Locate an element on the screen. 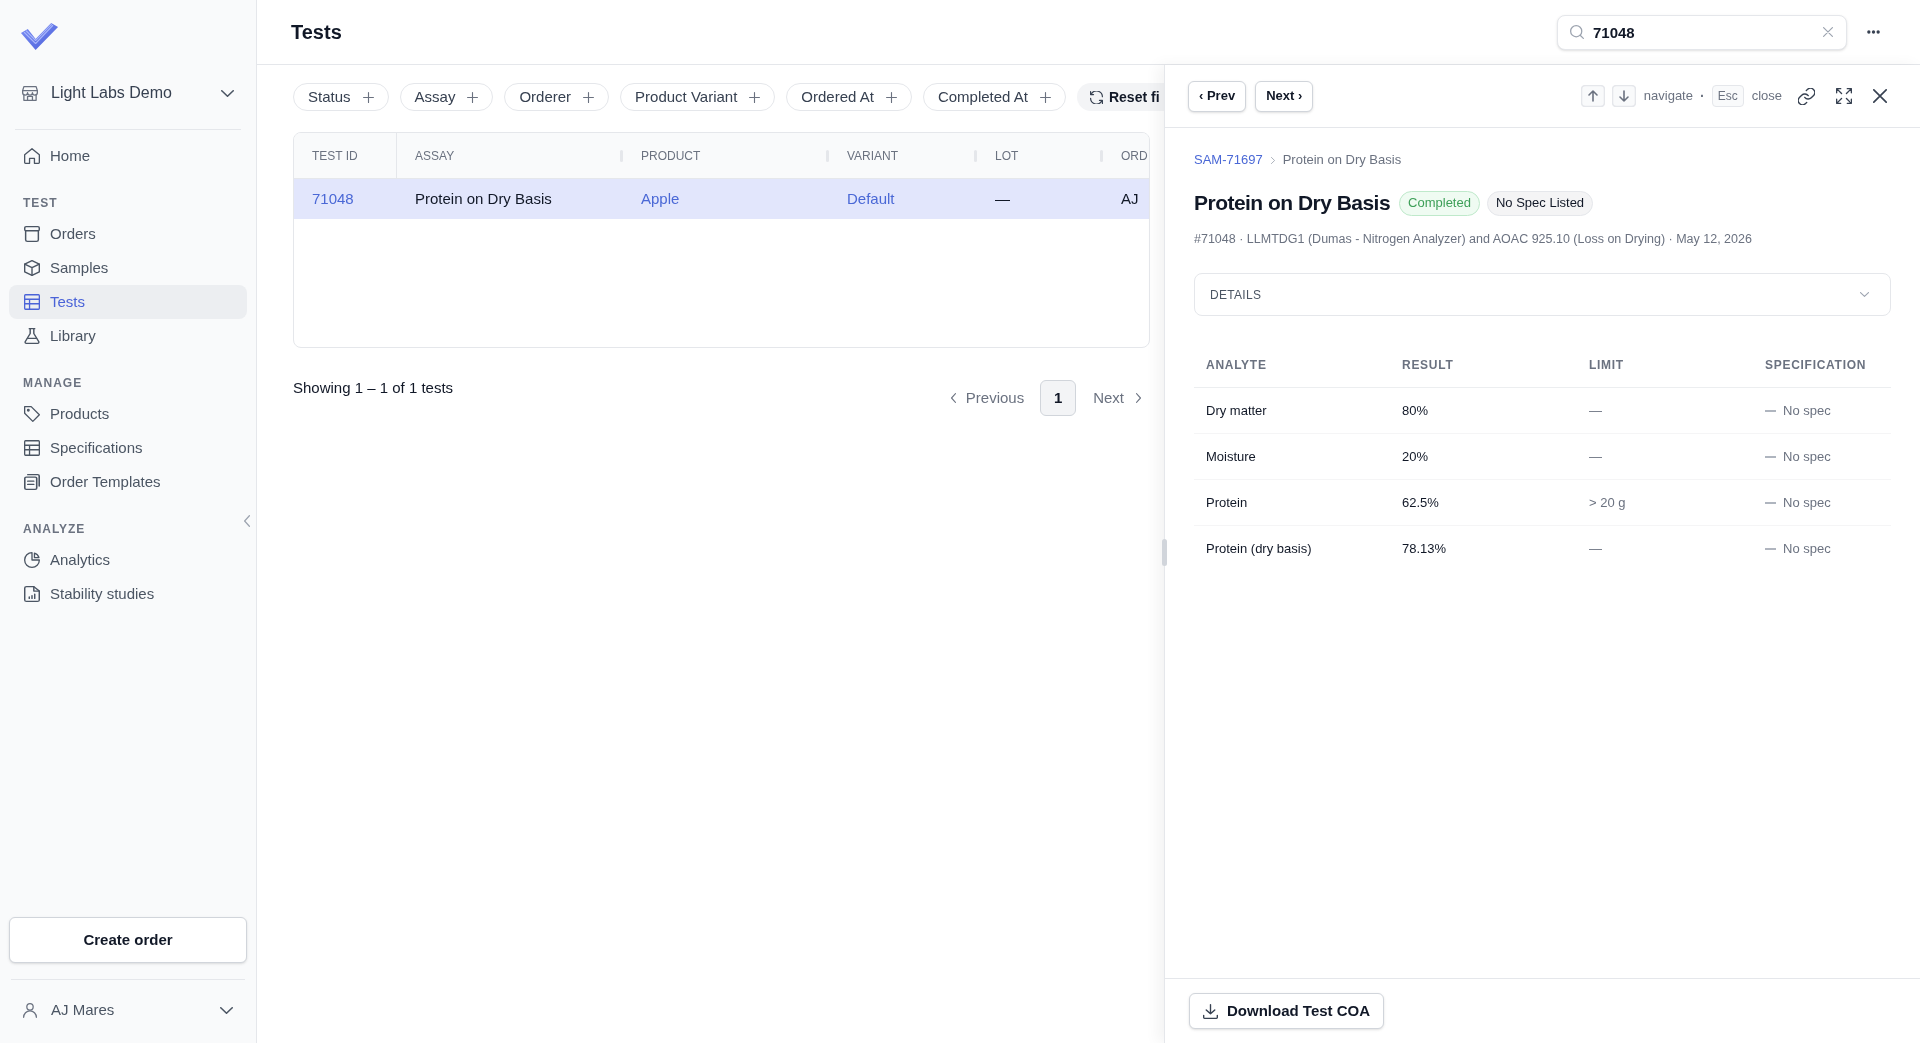 The width and height of the screenshot is (1920, 1043). jar-icon is located at coordinates (32, 234).